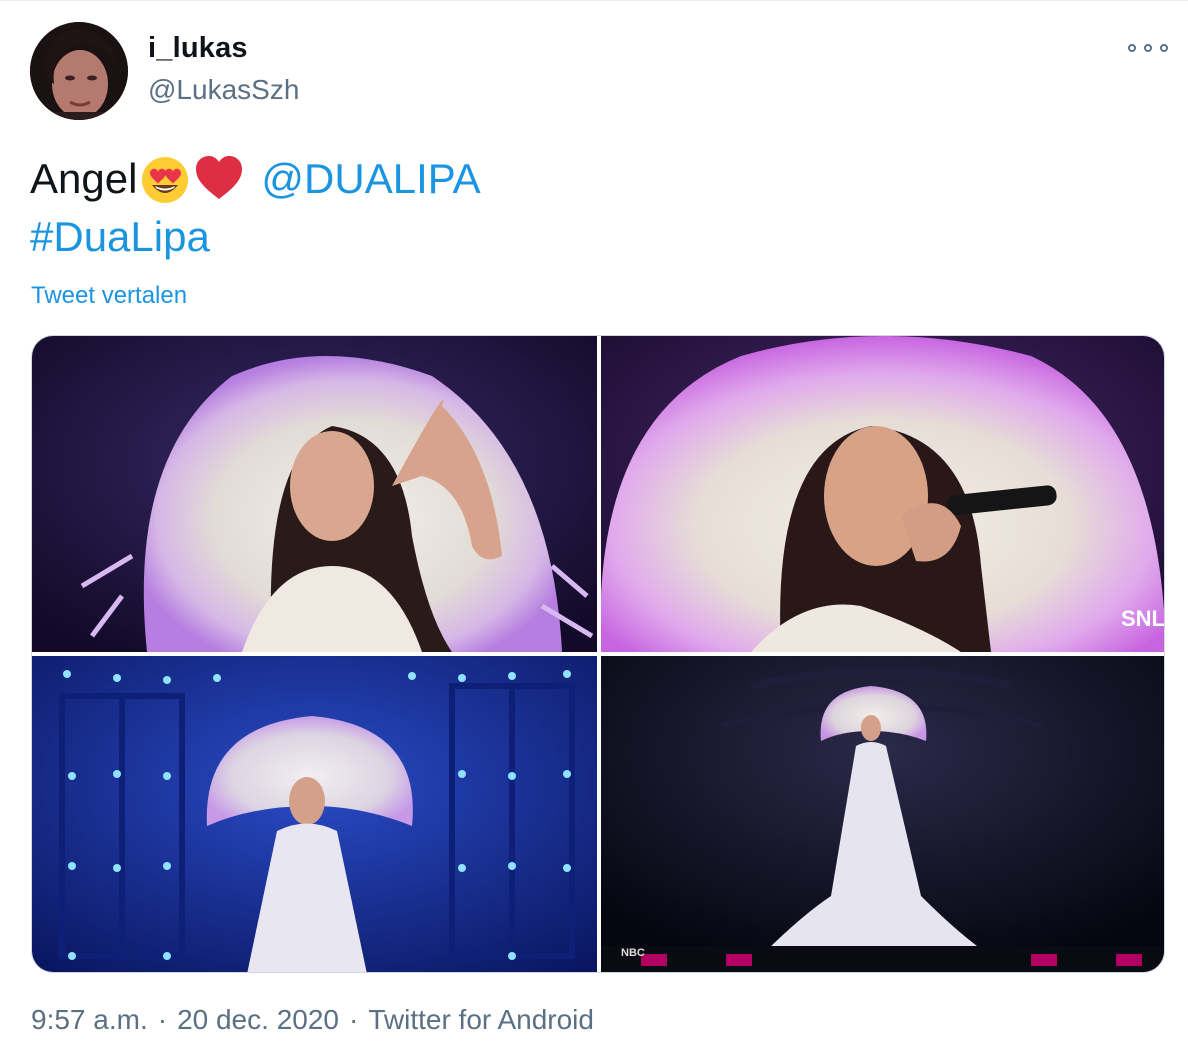 The image size is (1188, 1064). Describe the element at coordinates (109, 296) in the screenshot. I see `translate-tweet-link: Tweet vertalen` at that location.